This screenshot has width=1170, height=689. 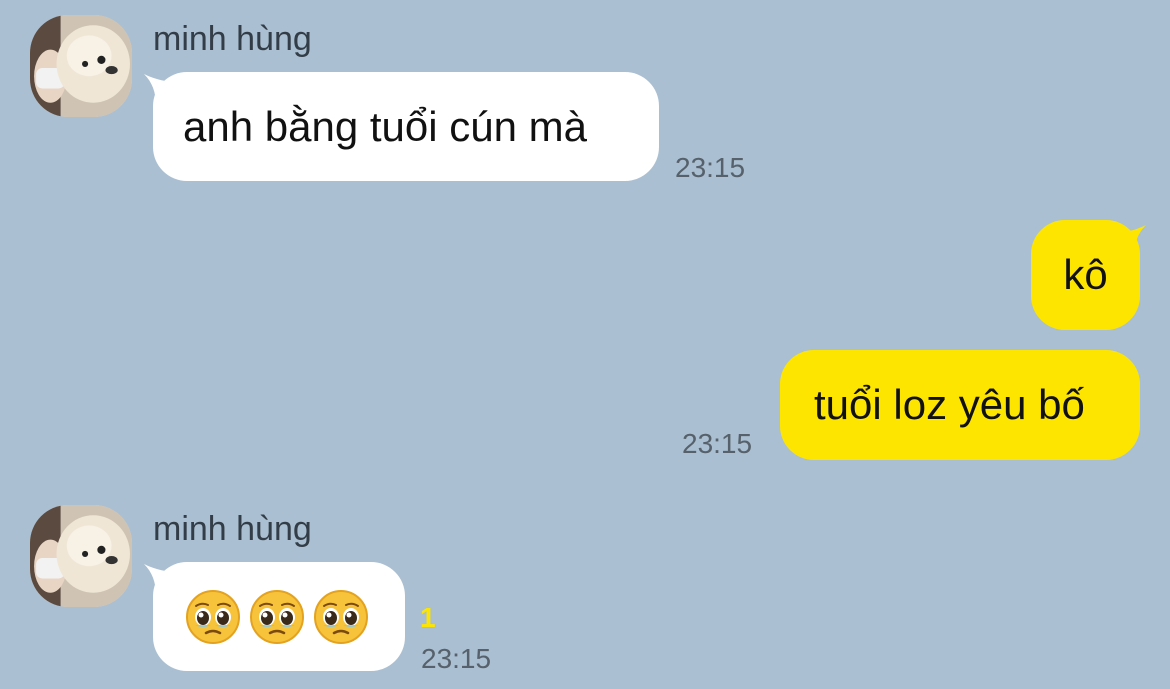 I want to click on message-bubble: tuổi loz yêu bố, so click(x=960, y=405).